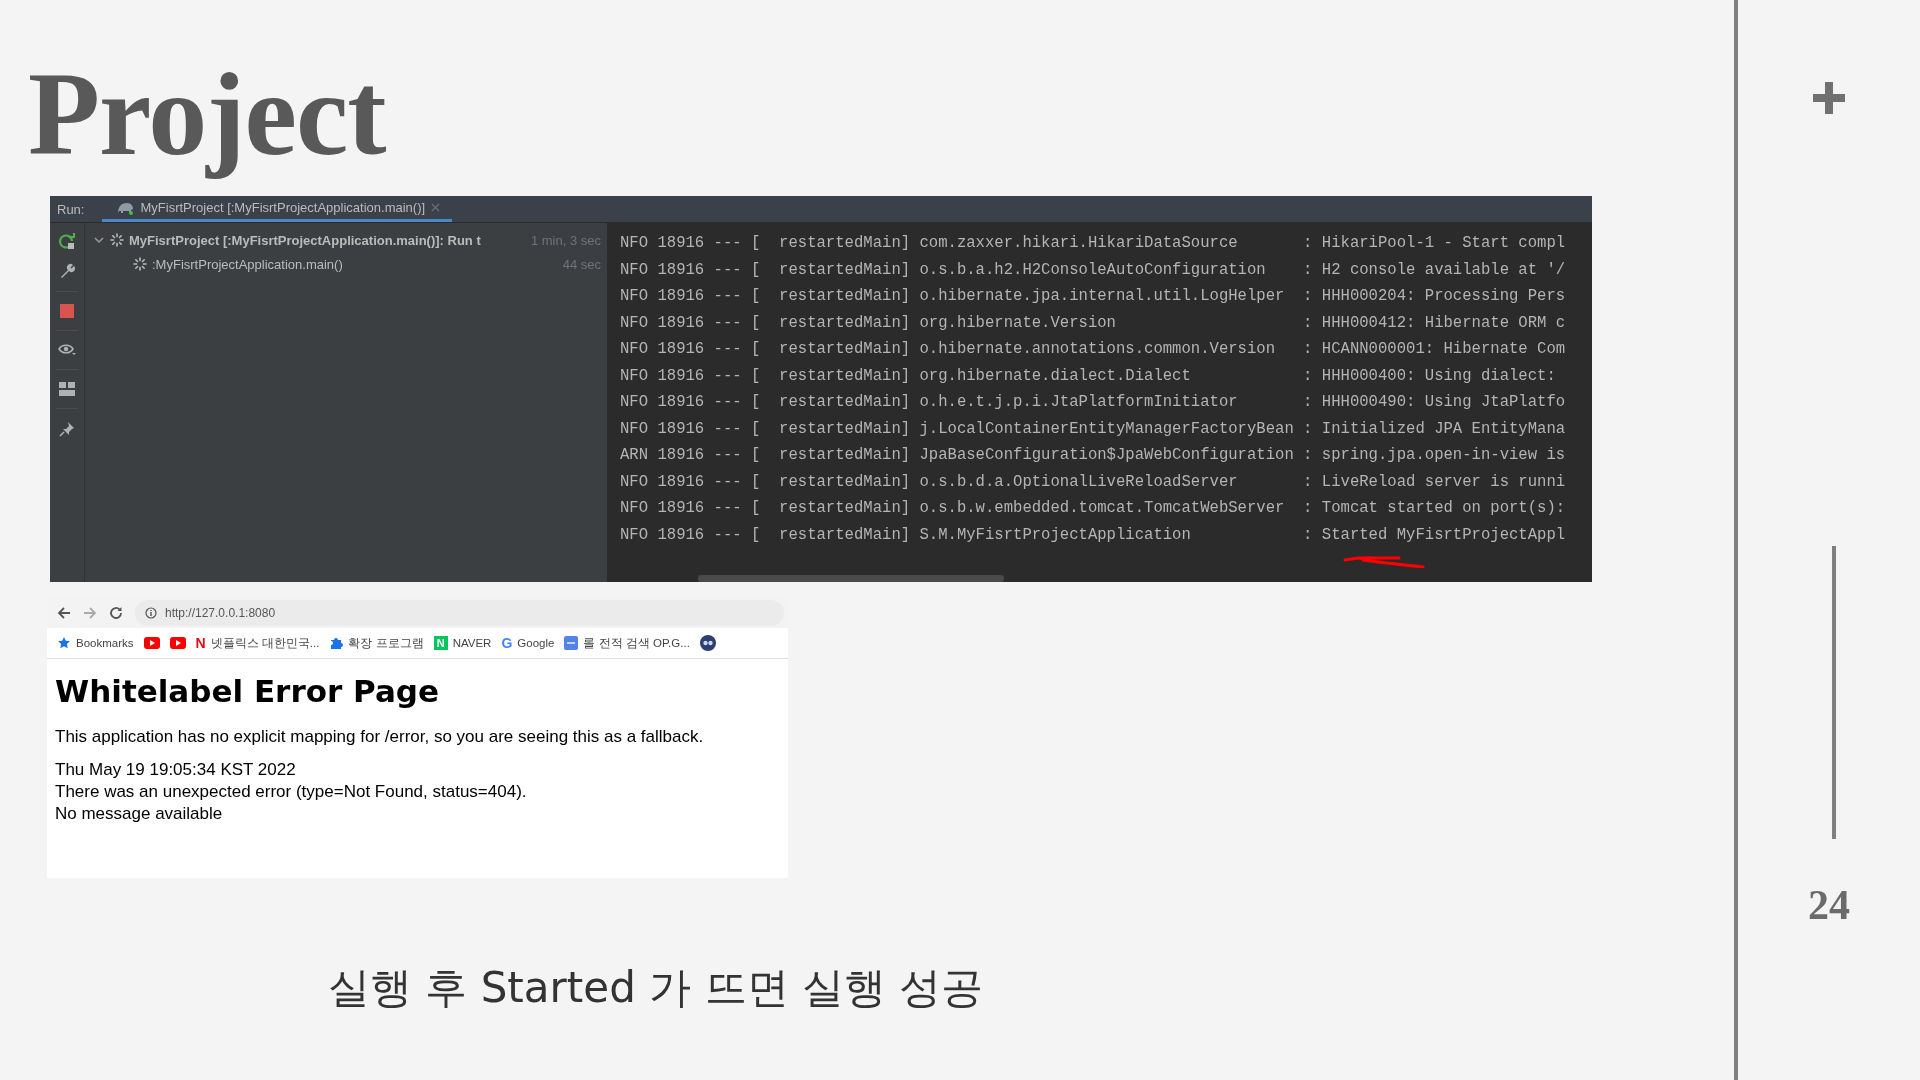 This screenshot has height=1080, width=1920. What do you see at coordinates (707, 643) in the screenshot?
I see `goggles-icon` at bounding box center [707, 643].